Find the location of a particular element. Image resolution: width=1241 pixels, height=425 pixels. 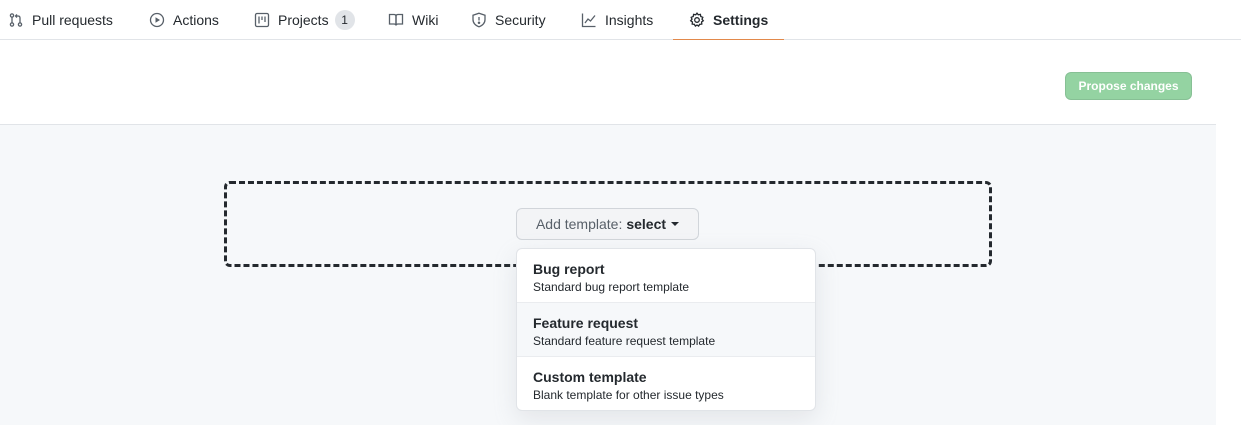

tab-pull-requests: Pull requests is located at coordinates (60, 20).